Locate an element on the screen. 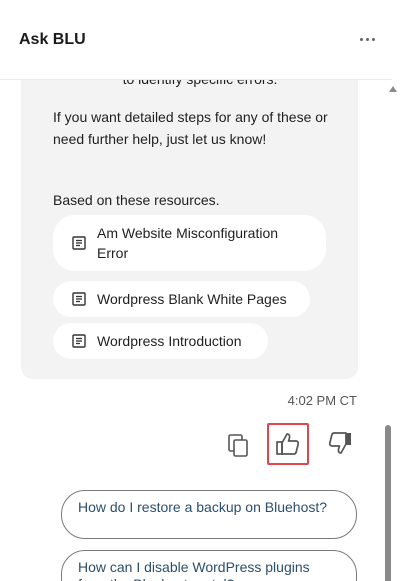 The height and width of the screenshot is (581, 400). chat-title: Ask BLU is located at coordinates (52, 39).